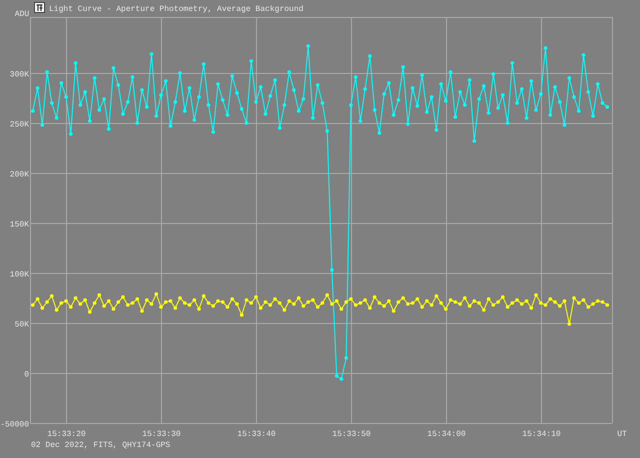 The image size is (640, 458). What do you see at coordinates (351, 434) in the screenshot?
I see `x-axis-label: 15:33:50` at bounding box center [351, 434].